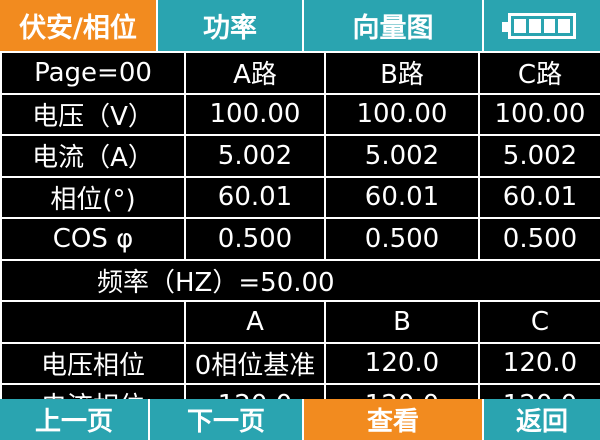 The width and height of the screenshot is (600, 440). I want to click on top-tab-bar: 伏安/相位 功率 向量图, so click(300, 25).